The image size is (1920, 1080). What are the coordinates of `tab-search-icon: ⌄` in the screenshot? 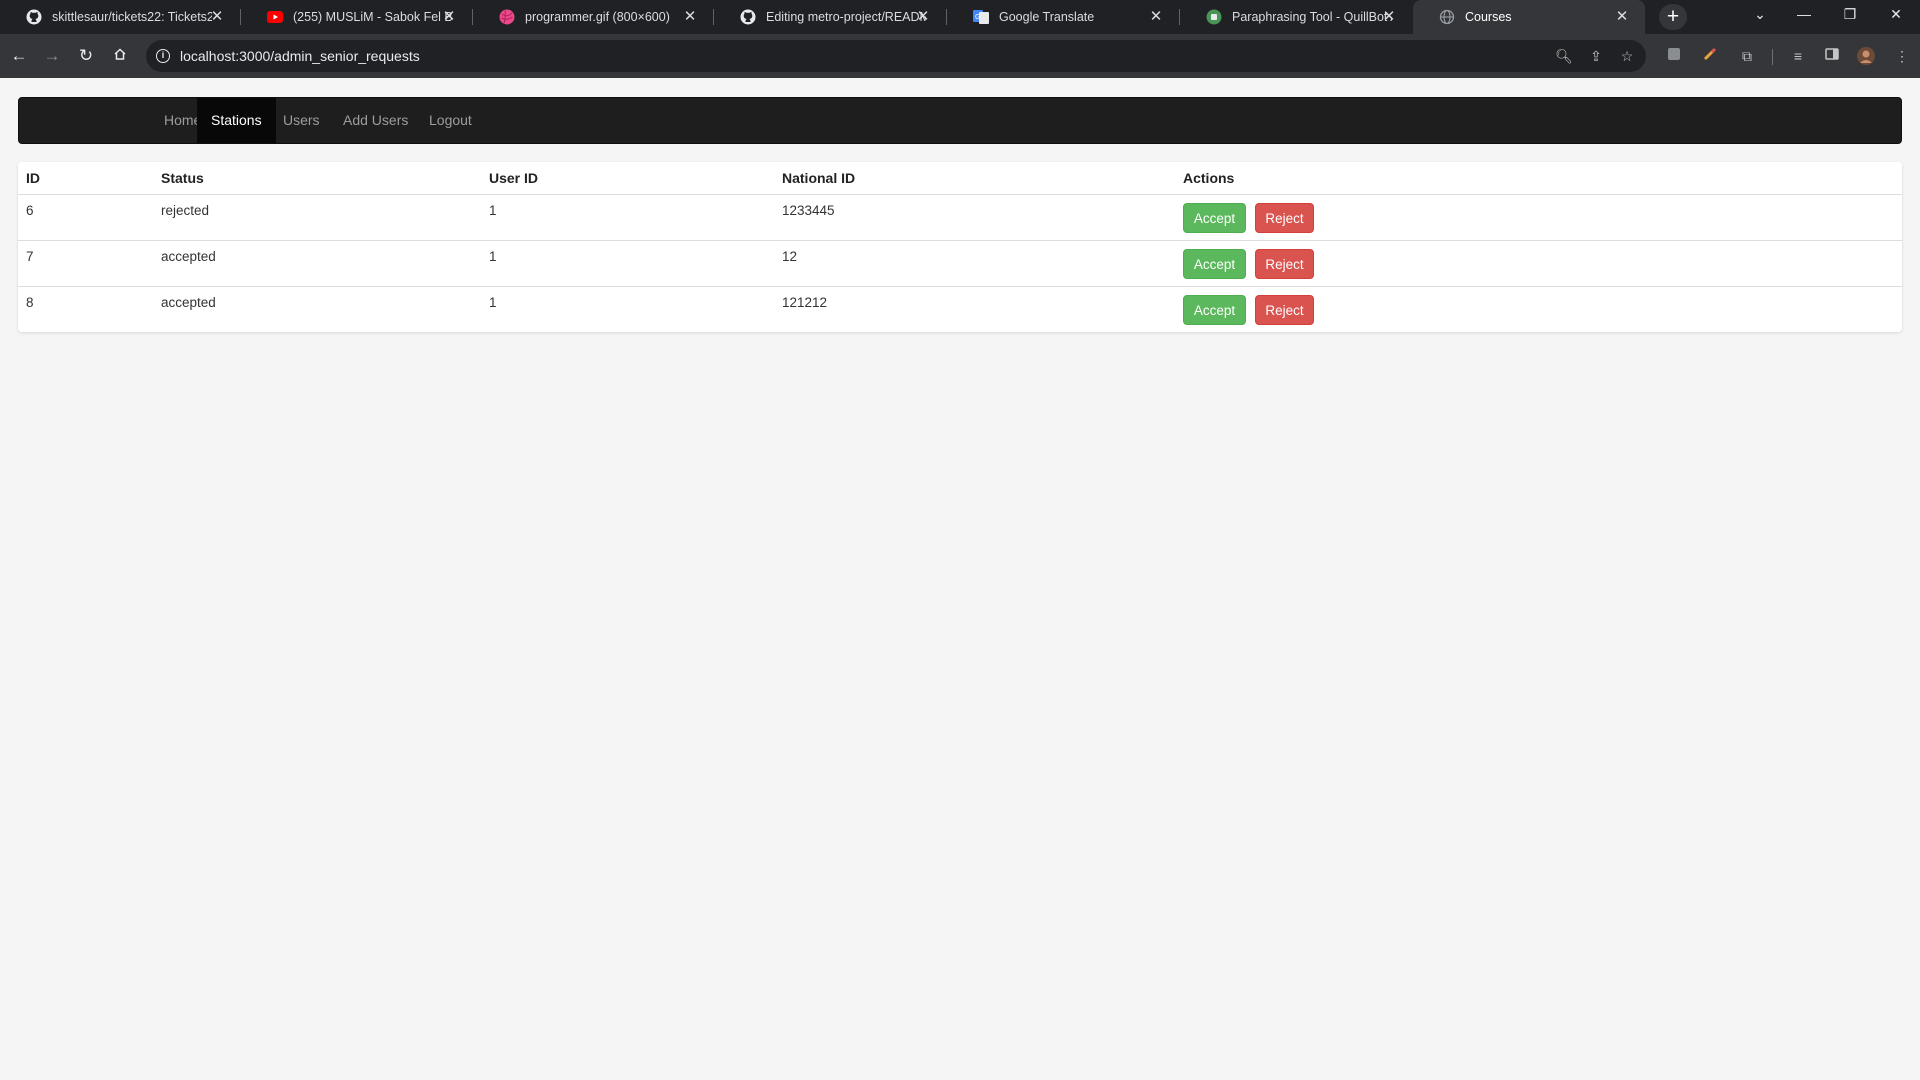 It's located at (1760, 15).